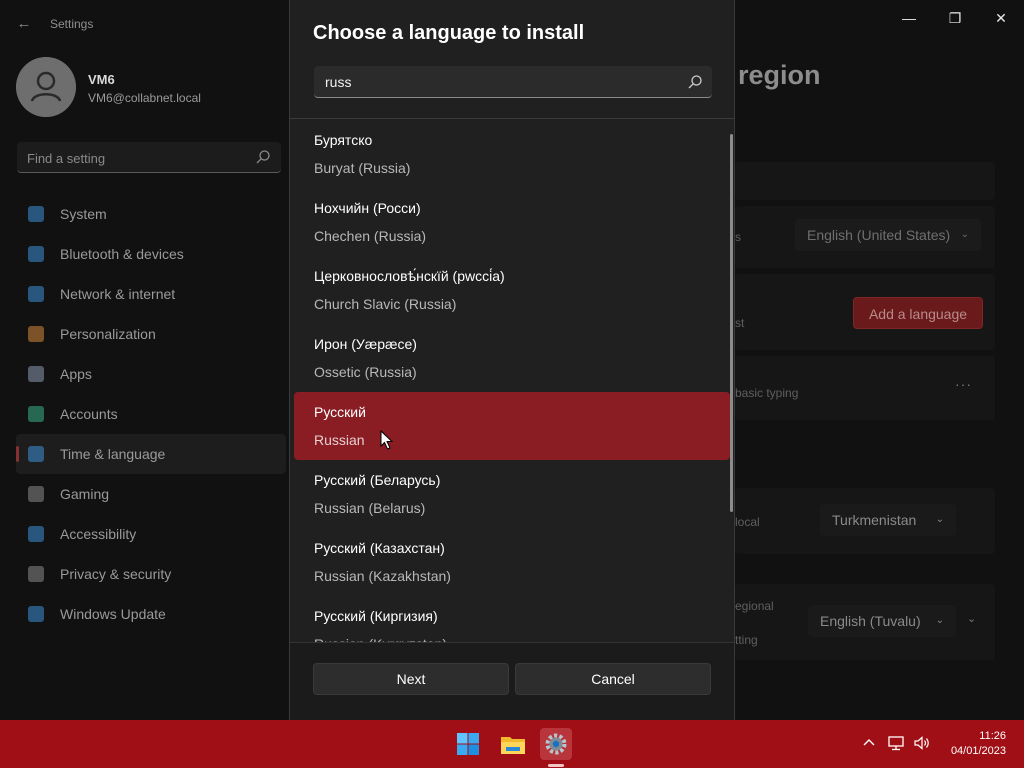 Image resolution: width=1024 pixels, height=768 pixels. Describe the element at coordinates (909, 18) in the screenshot. I see `minimize-button: —` at that location.